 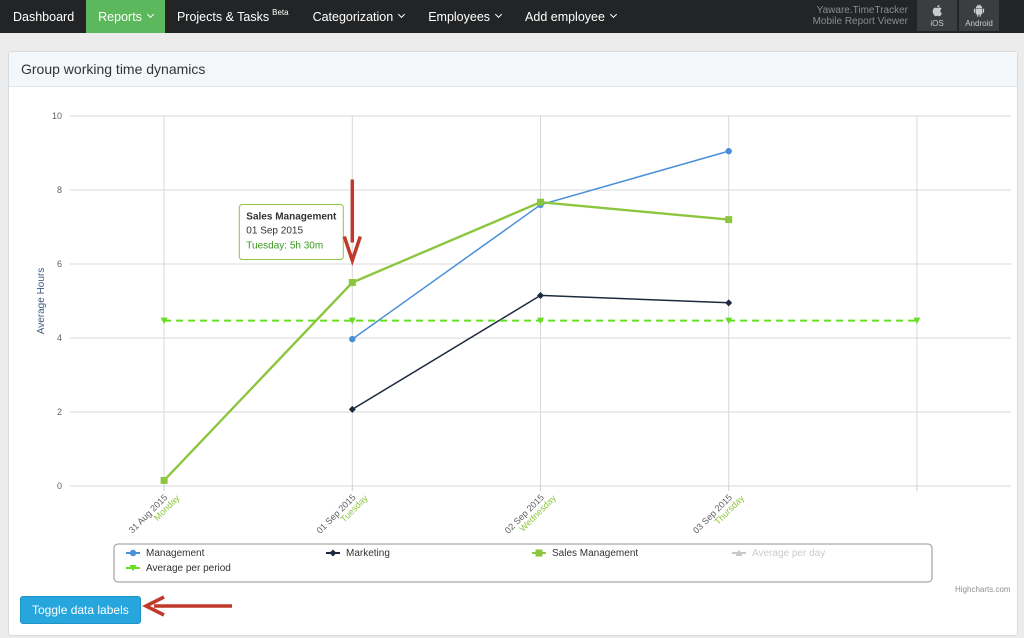 I want to click on legend-label: Average per day, so click(x=788, y=553).